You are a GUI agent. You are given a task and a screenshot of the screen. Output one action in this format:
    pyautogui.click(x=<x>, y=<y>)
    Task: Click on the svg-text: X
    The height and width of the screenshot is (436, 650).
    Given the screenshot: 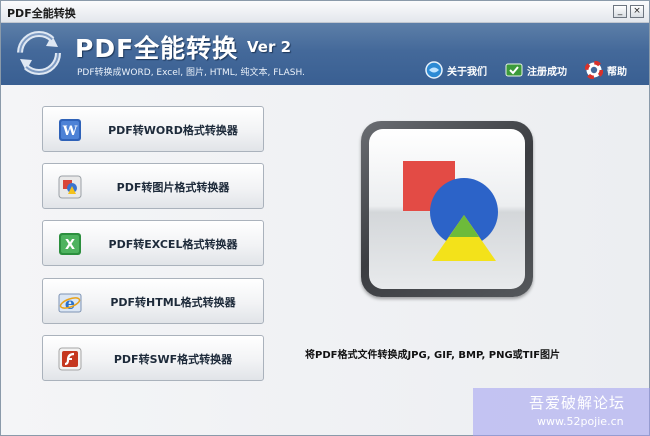 What is the action you would take?
    pyautogui.click(x=70, y=245)
    